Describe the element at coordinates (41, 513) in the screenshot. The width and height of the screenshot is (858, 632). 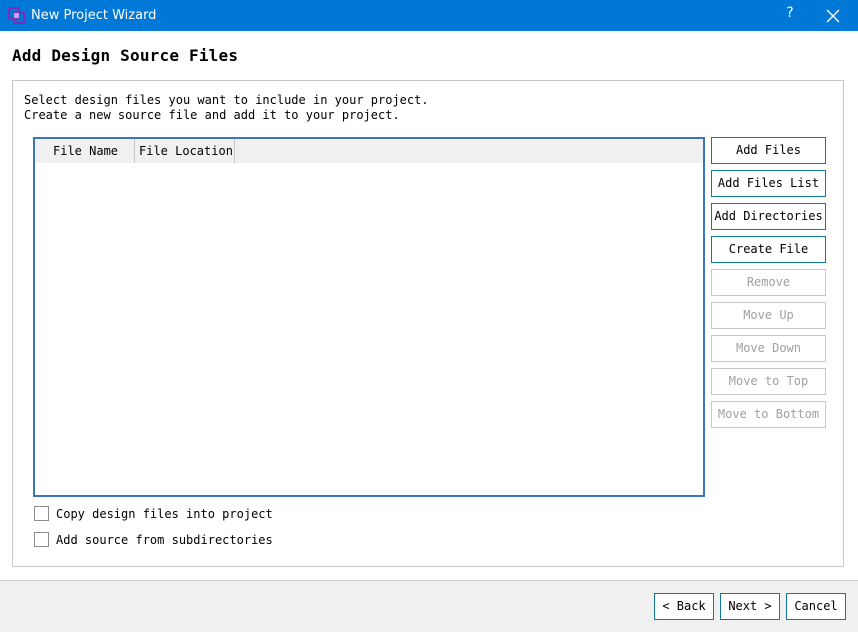
I see `copy-files-checkbox` at that location.